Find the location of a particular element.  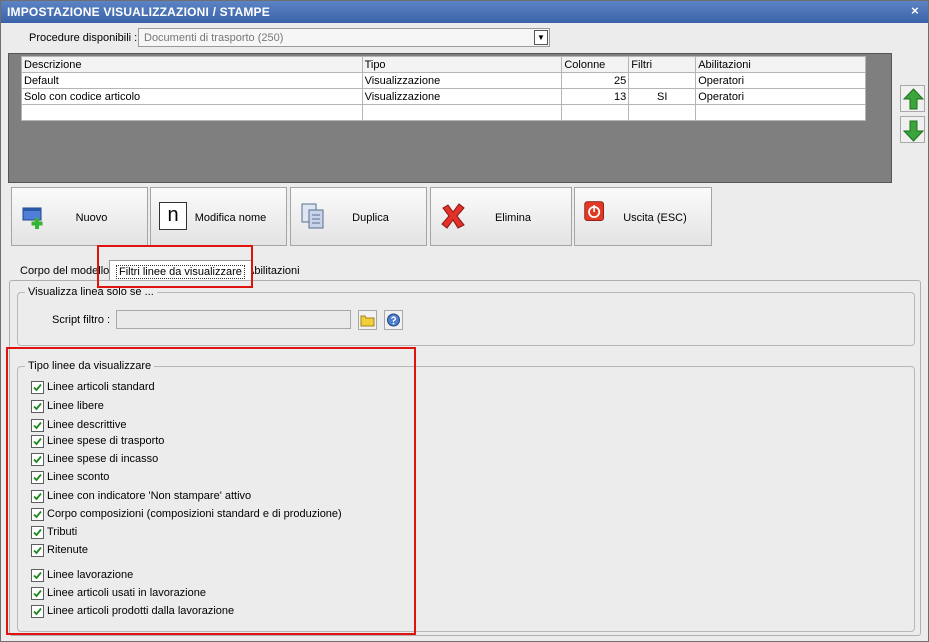

checkbox-label: Linee articoli standard is located at coordinates (101, 387).